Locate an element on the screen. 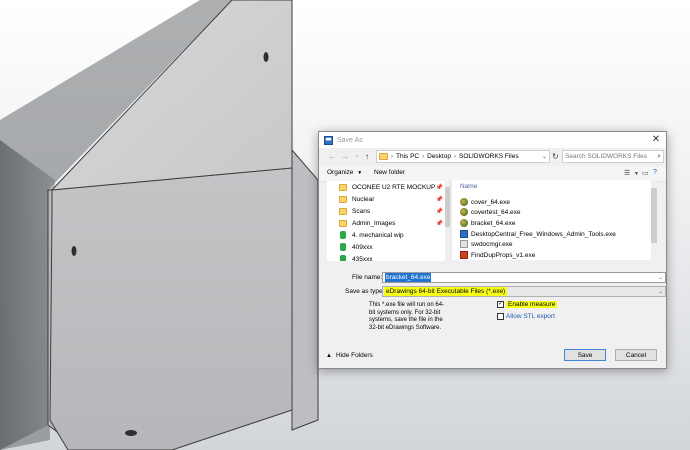 The image size is (690, 450). back-arrow-icon: ← is located at coordinates (332, 156).